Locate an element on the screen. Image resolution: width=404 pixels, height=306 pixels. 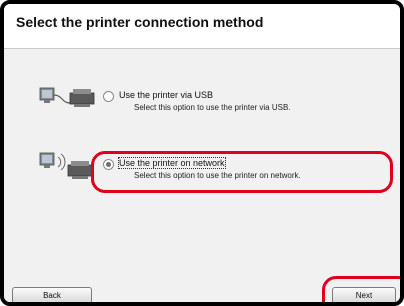
usb-radio is located at coordinates (108, 96).